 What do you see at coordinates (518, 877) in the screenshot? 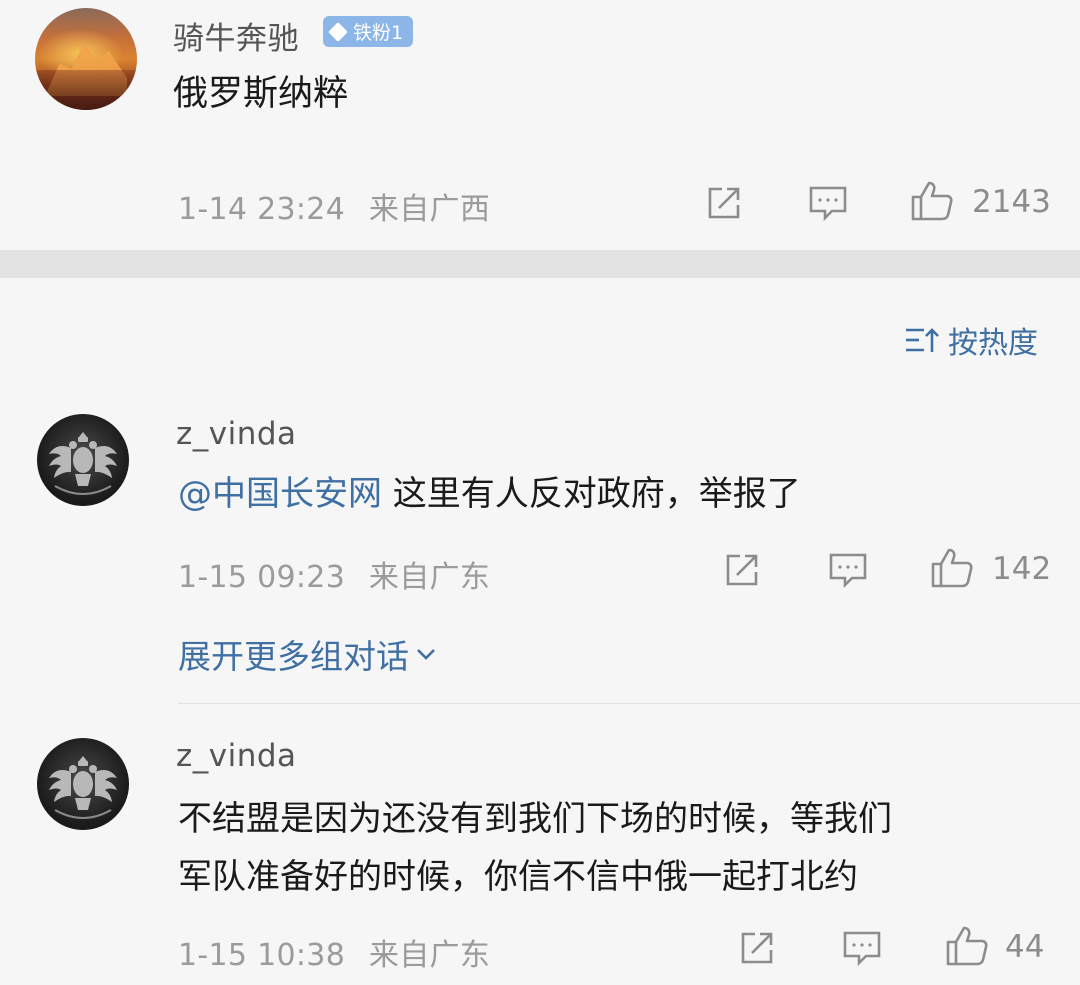
I see `comment-body-line: 军队准备好的时候，你信不信中俄一起打北约` at bounding box center [518, 877].